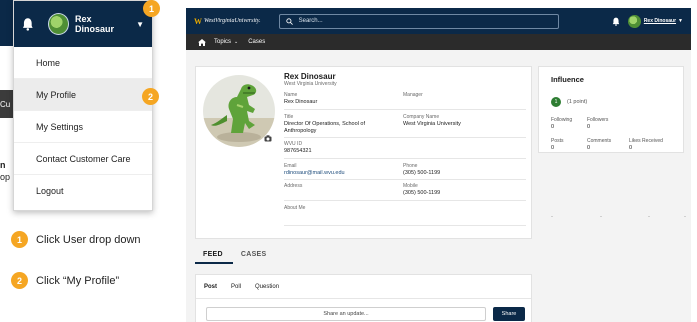  What do you see at coordinates (19, 280) in the screenshot?
I see `step-number: 2` at bounding box center [19, 280].